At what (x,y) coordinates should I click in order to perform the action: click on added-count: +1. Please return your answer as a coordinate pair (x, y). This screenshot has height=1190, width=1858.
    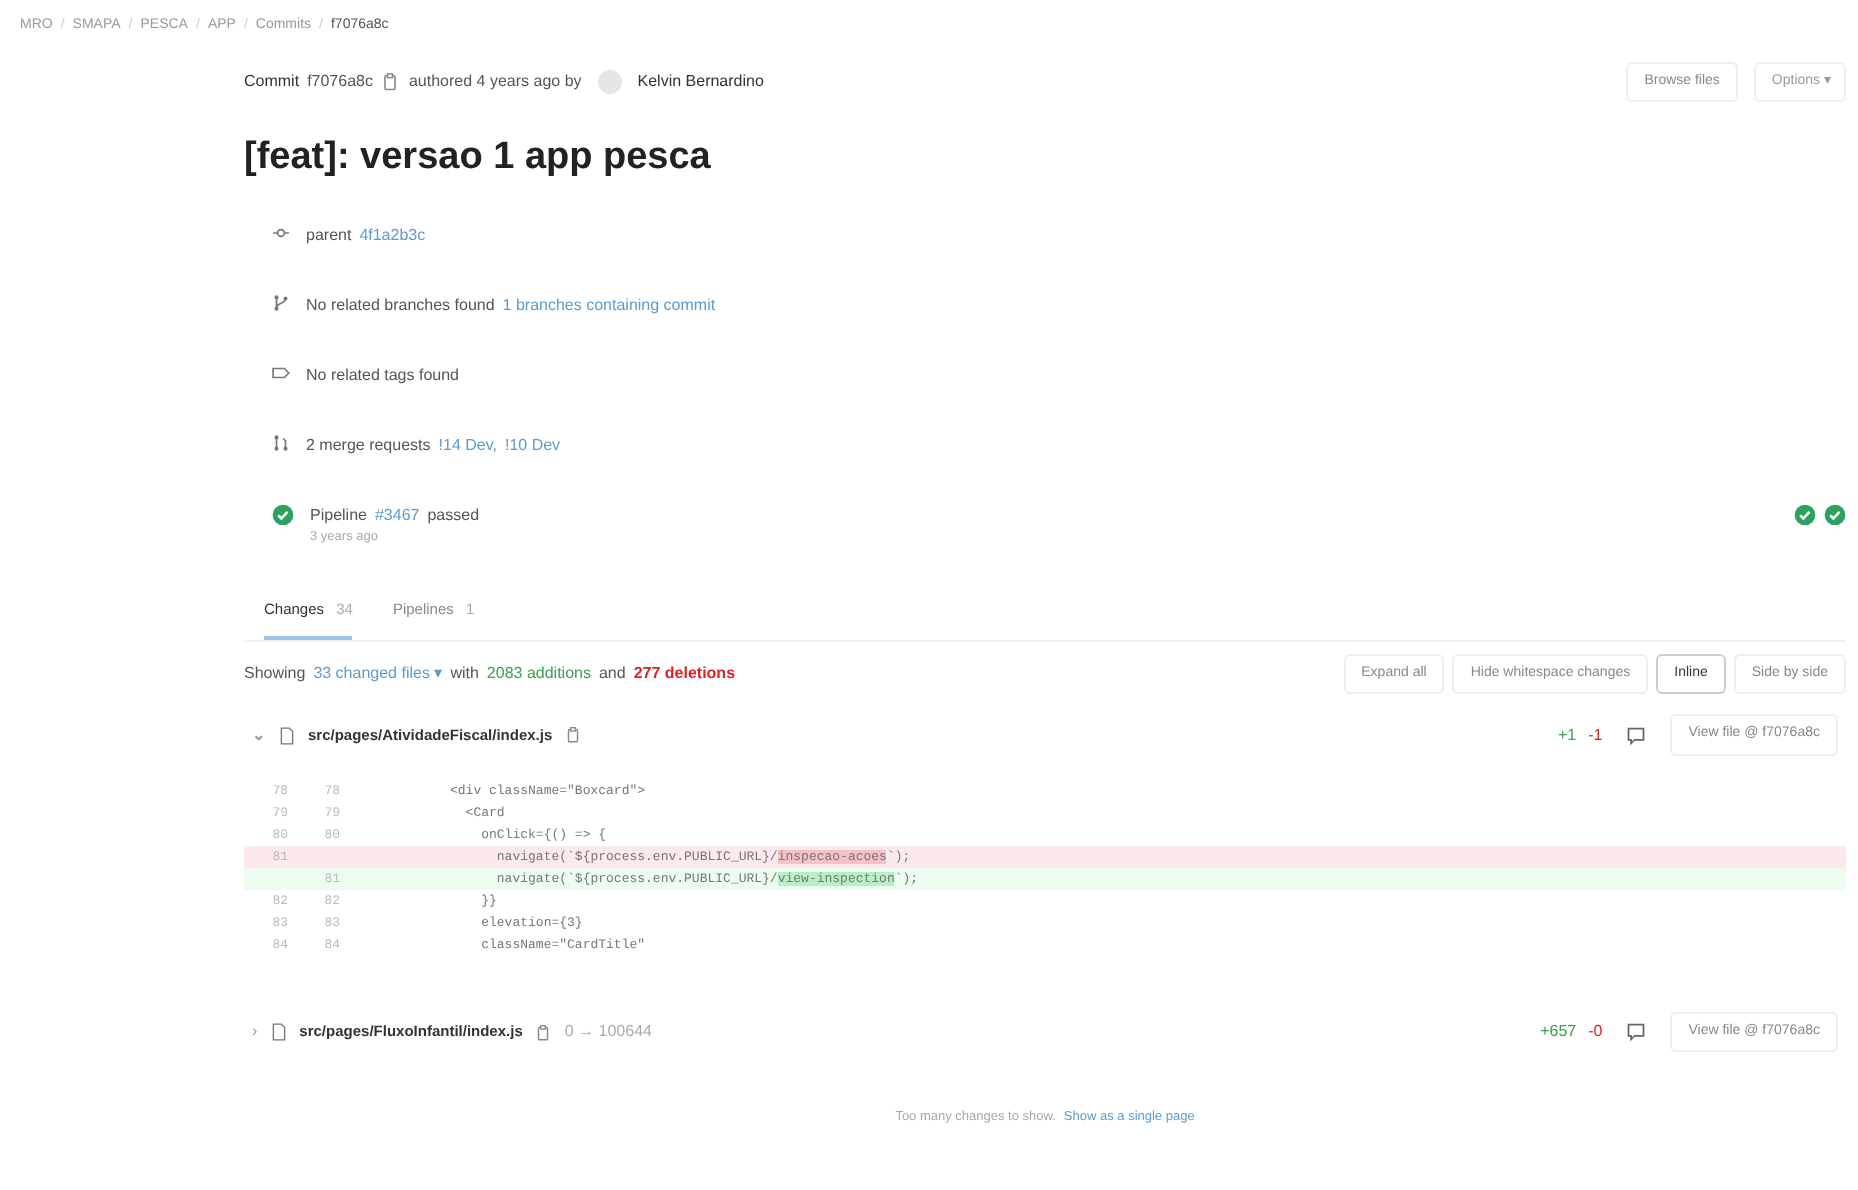
    Looking at the image, I should click on (1567, 735).